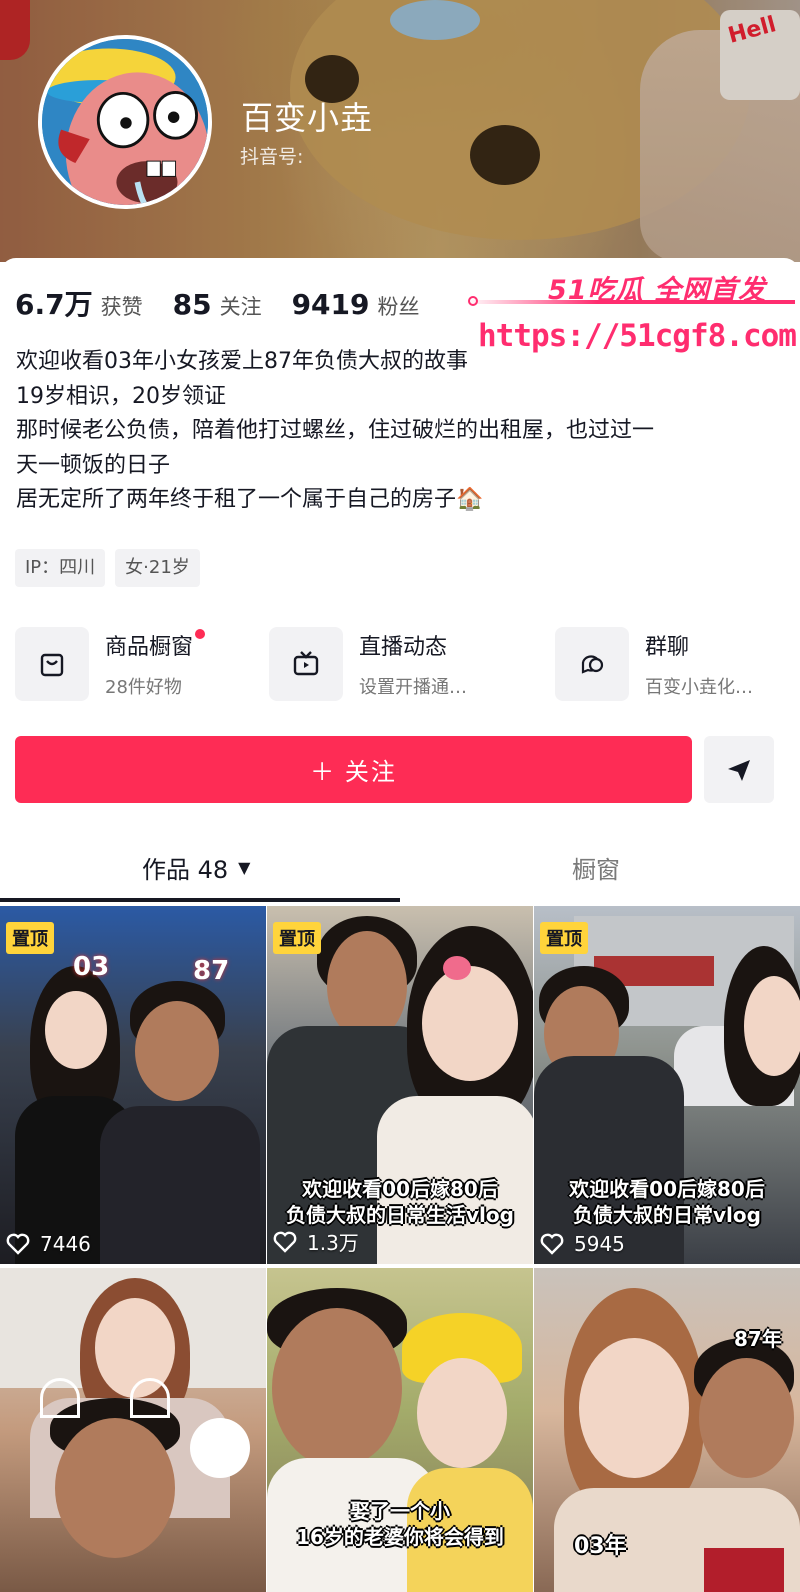 The height and width of the screenshot is (1592, 800). I want to click on bio-line: 居无定所了两年终于租了一个属于自己的房子🏠, so click(250, 499).